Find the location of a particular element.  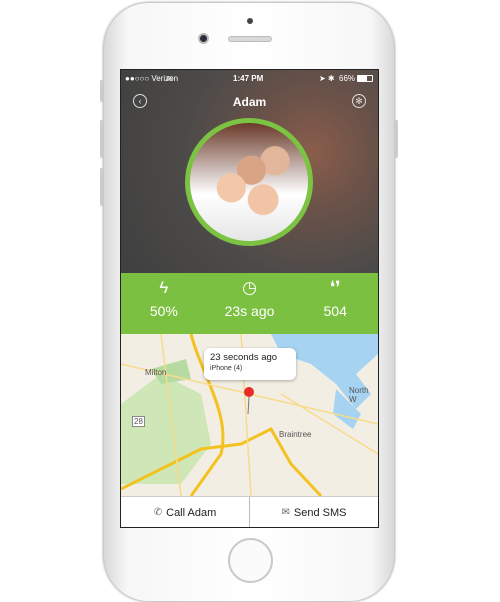

clock-icon: ◷ is located at coordinates (249, 287).